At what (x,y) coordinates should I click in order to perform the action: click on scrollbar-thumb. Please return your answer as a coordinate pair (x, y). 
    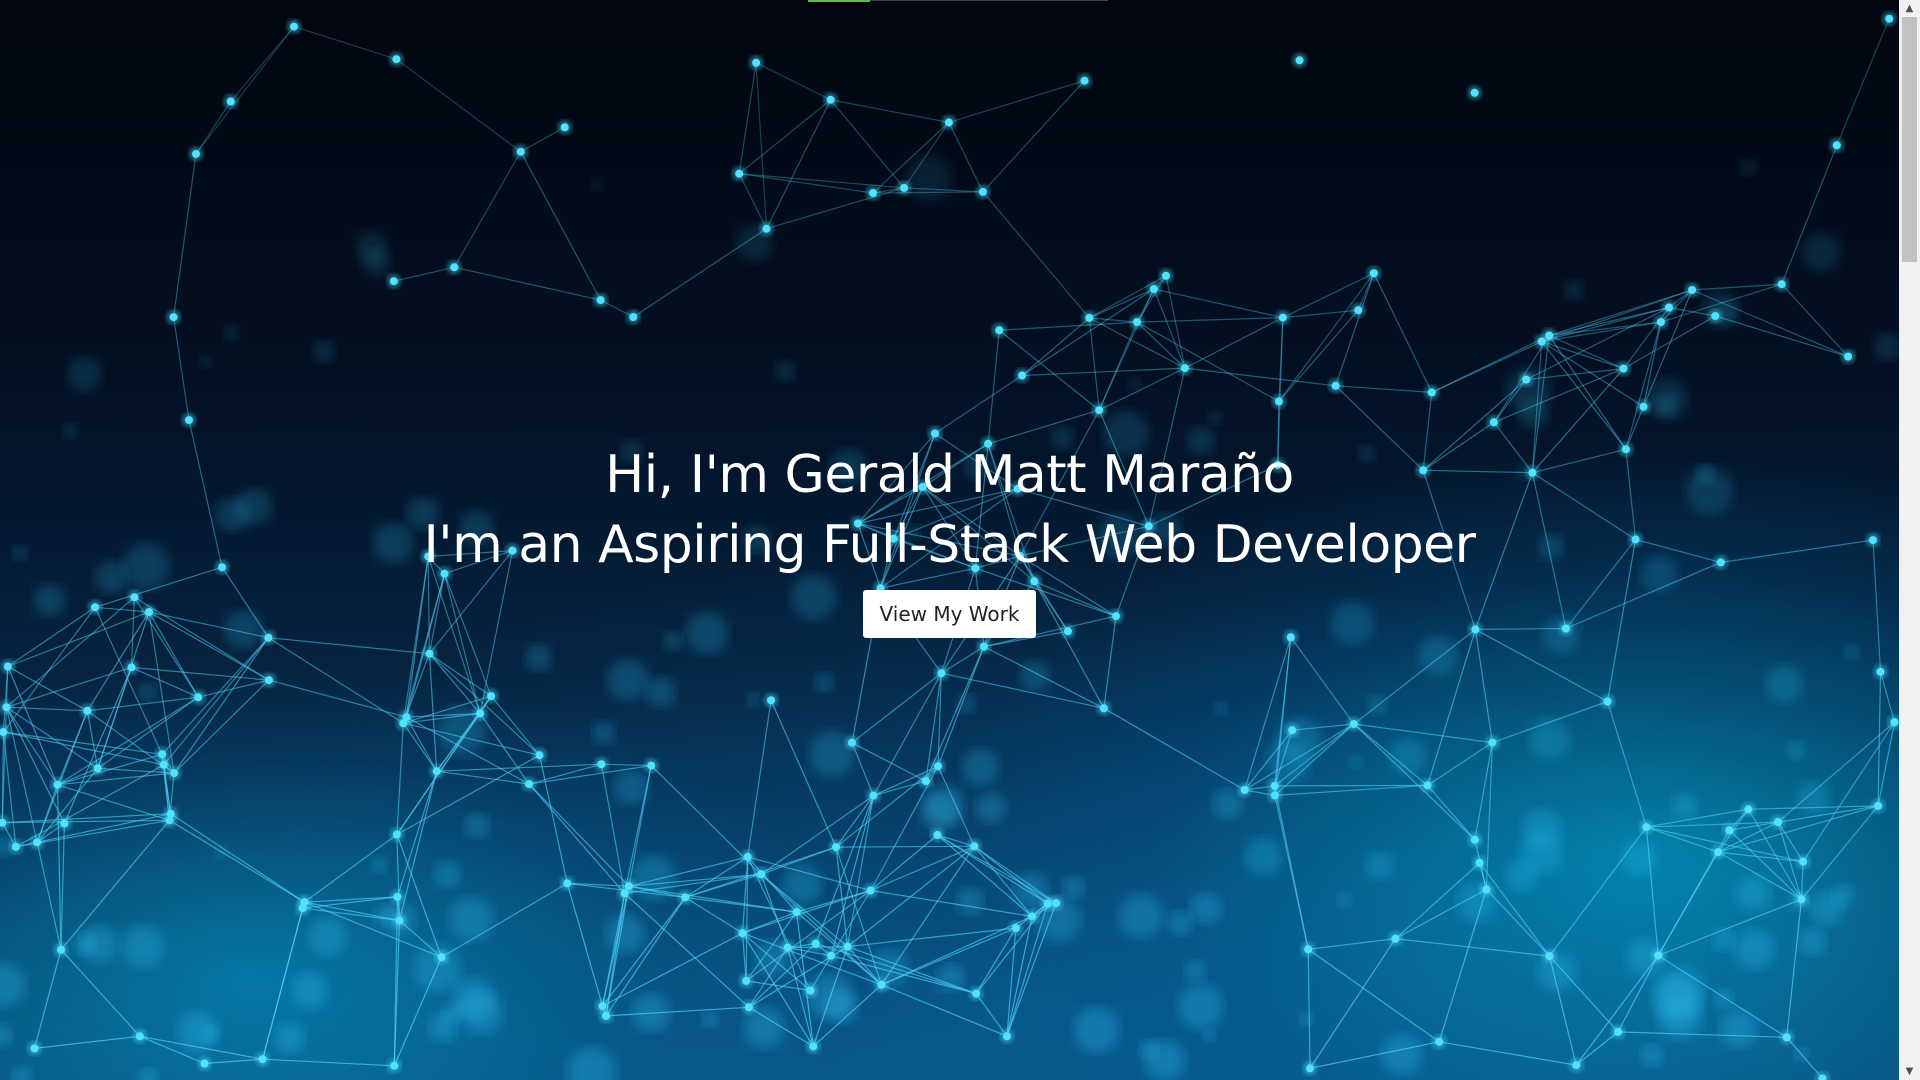
    Looking at the image, I should click on (1909, 139).